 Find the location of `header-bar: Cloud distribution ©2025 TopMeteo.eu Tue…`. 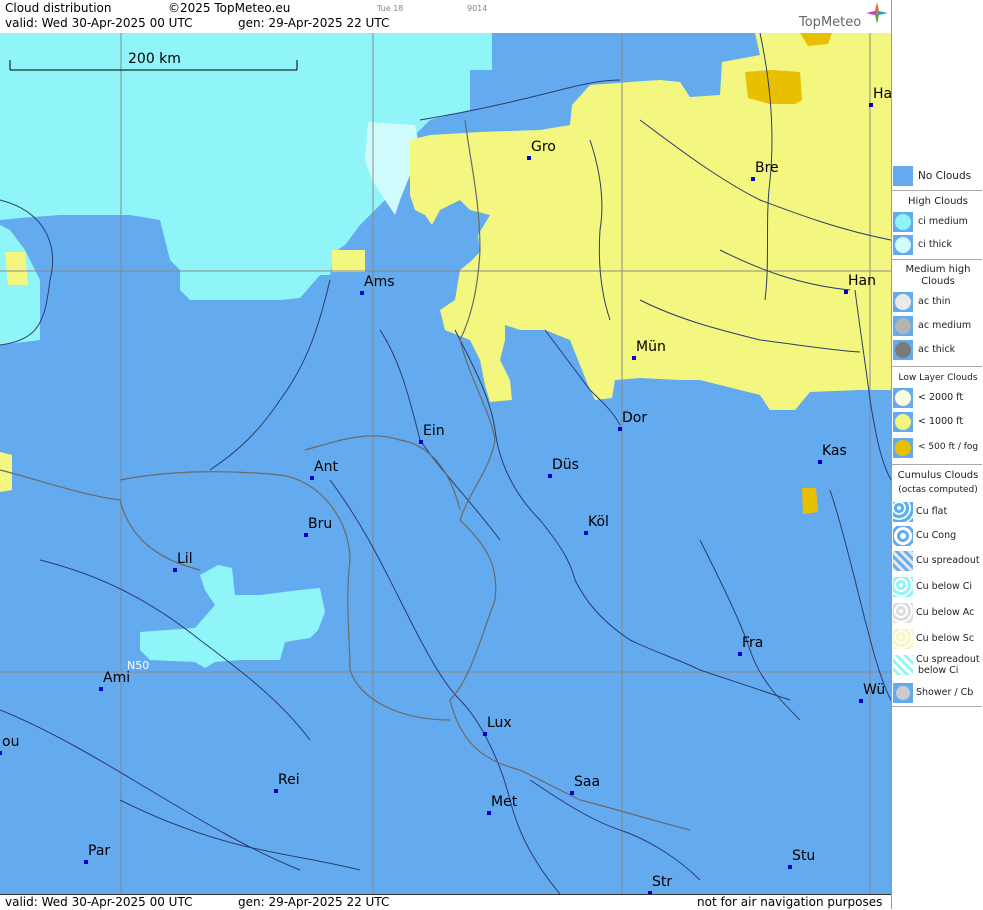

header-bar: Cloud distribution ©2025 TopMeteo.eu Tue… is located at coordinates (445, 17).